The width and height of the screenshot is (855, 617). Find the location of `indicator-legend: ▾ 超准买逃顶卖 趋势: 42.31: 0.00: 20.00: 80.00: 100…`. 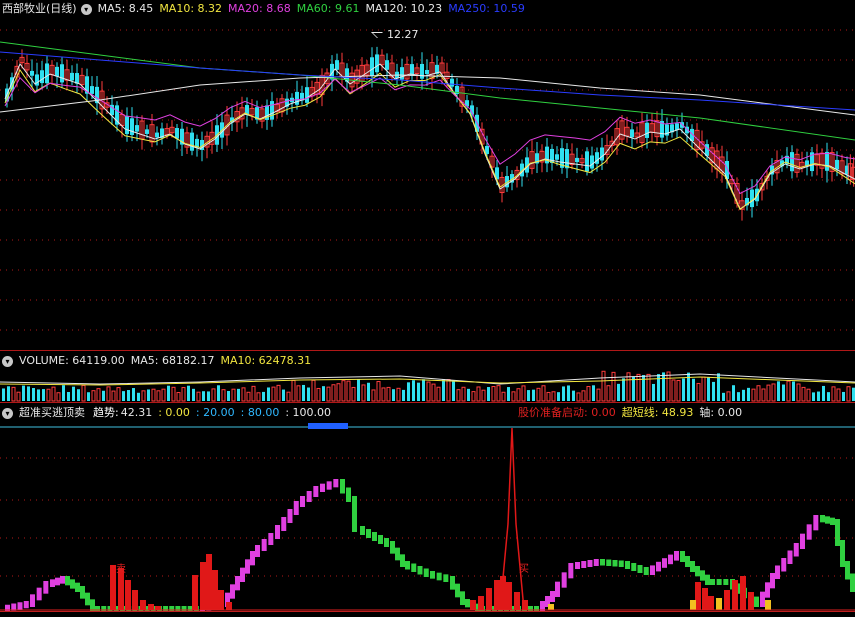

indicator-legend: ▾ 超准买逃顶卖 趋势: 42.31: 0.00: 20.00: 80.00: 100… is located at coordinates (169, 413).